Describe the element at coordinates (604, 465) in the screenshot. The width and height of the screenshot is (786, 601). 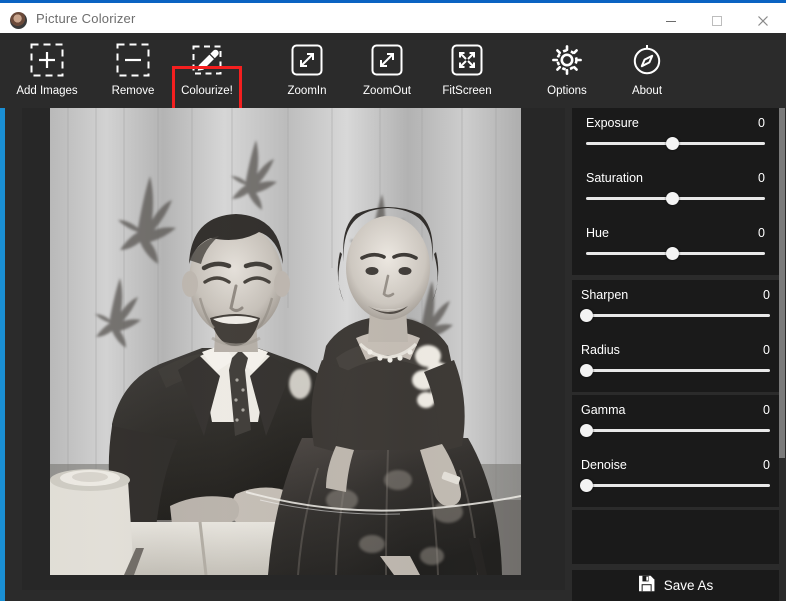
I see `slider-label: Denoise` at that location.